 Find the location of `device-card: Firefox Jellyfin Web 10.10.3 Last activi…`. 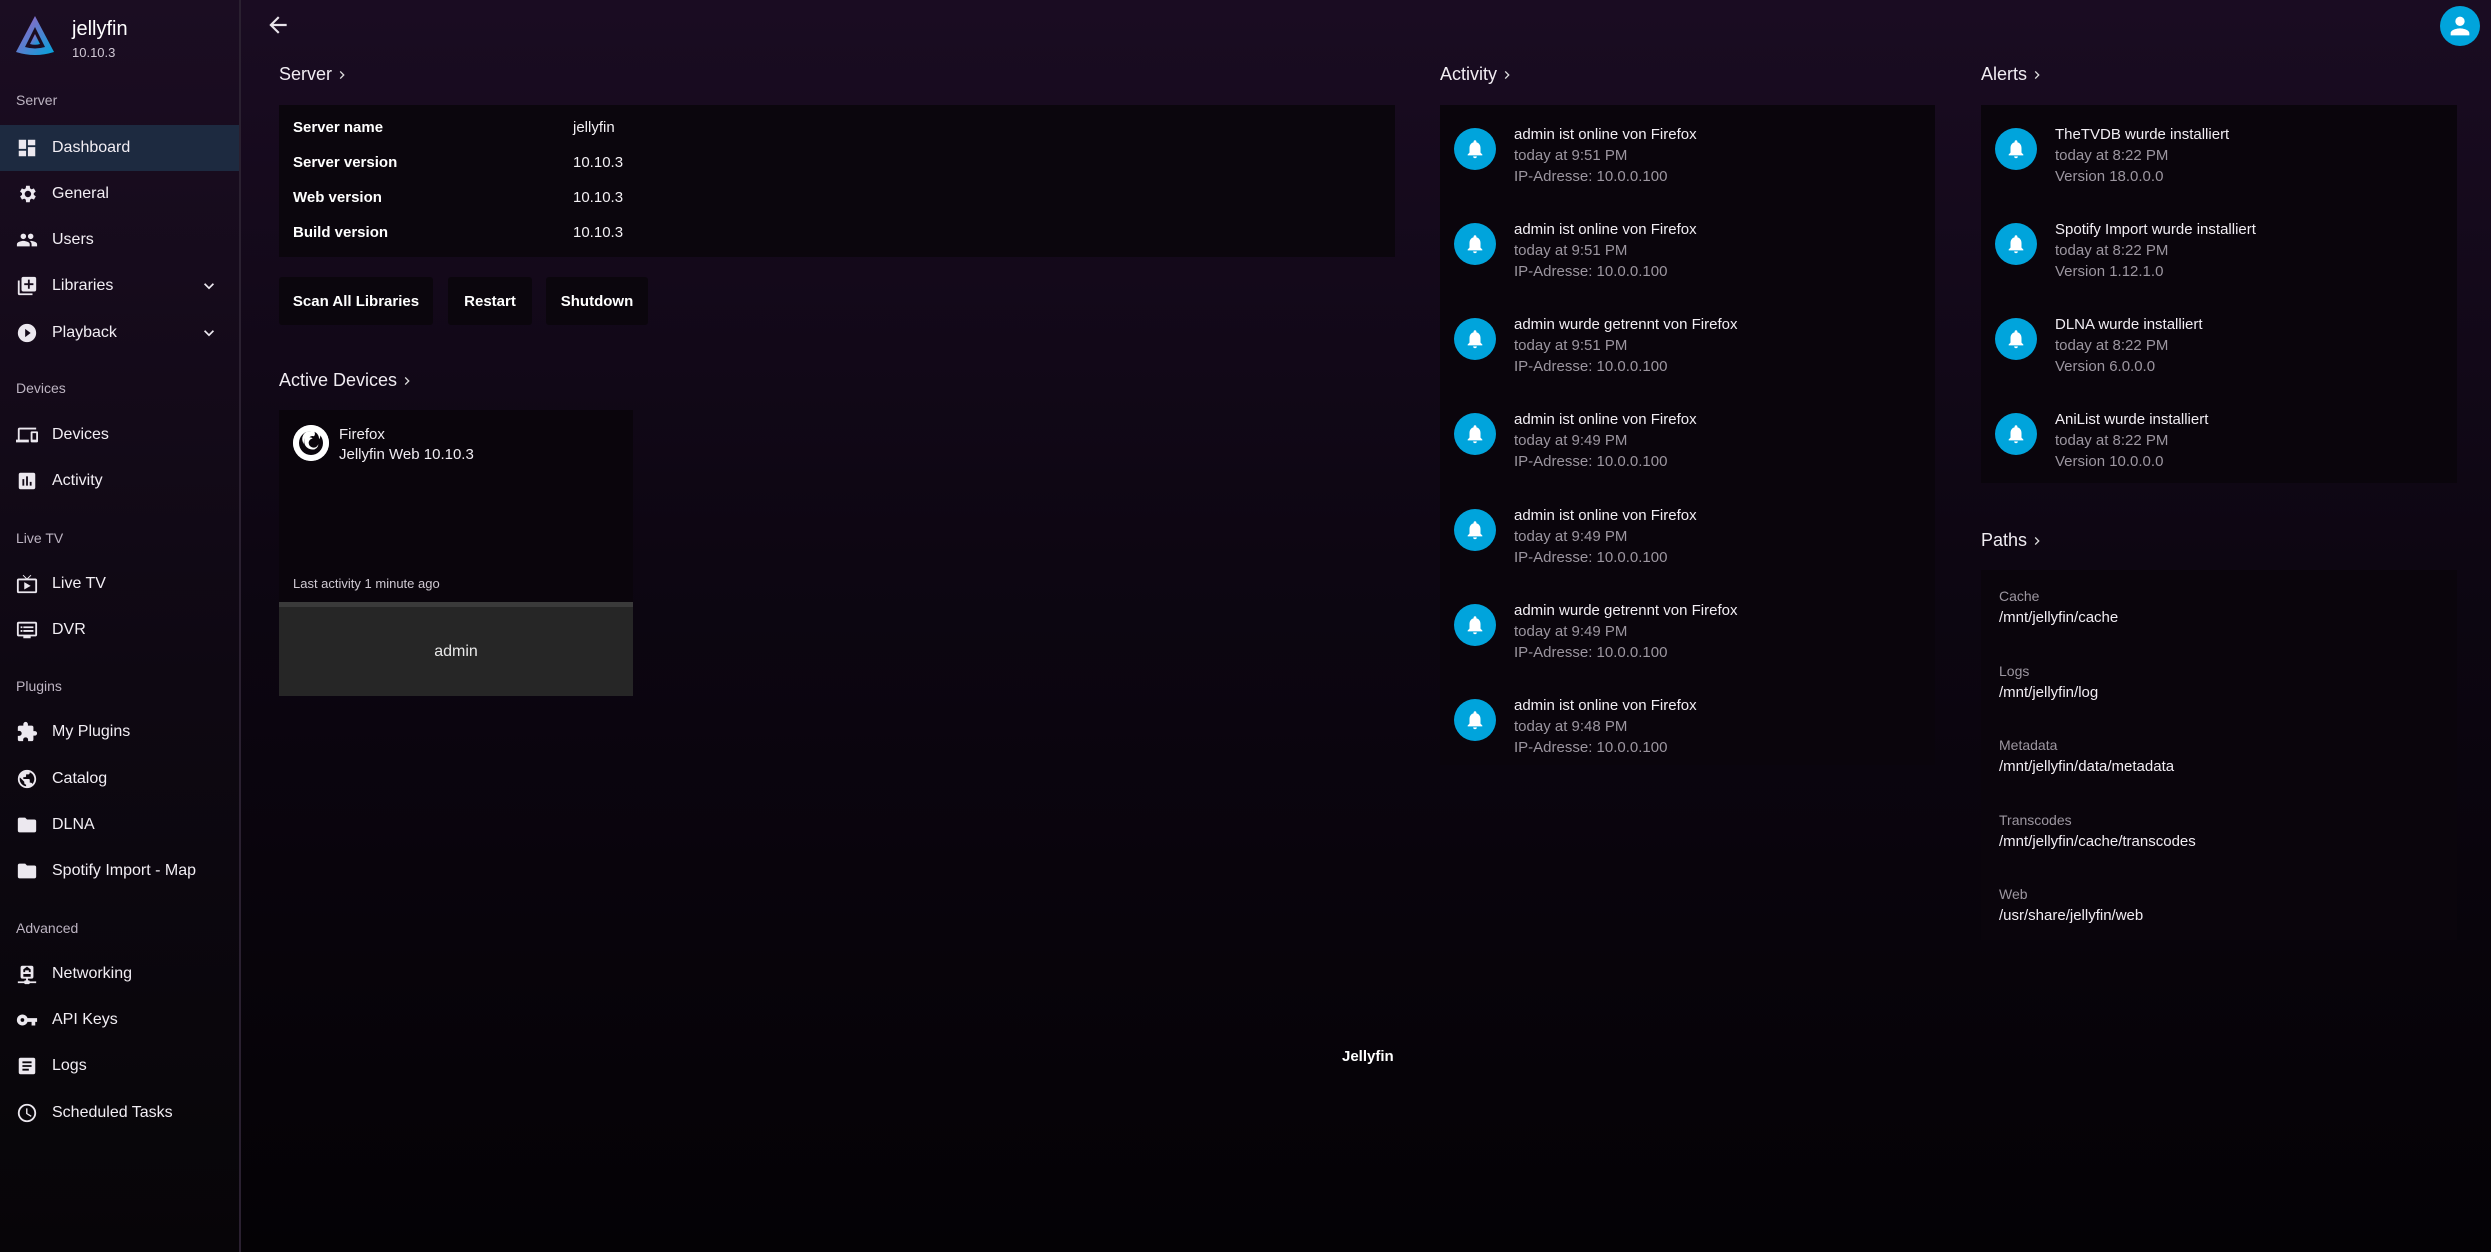

device-card: Firefox Jellyfin Web 10.10.3 Last activi… is located at coordinates (456, 553).